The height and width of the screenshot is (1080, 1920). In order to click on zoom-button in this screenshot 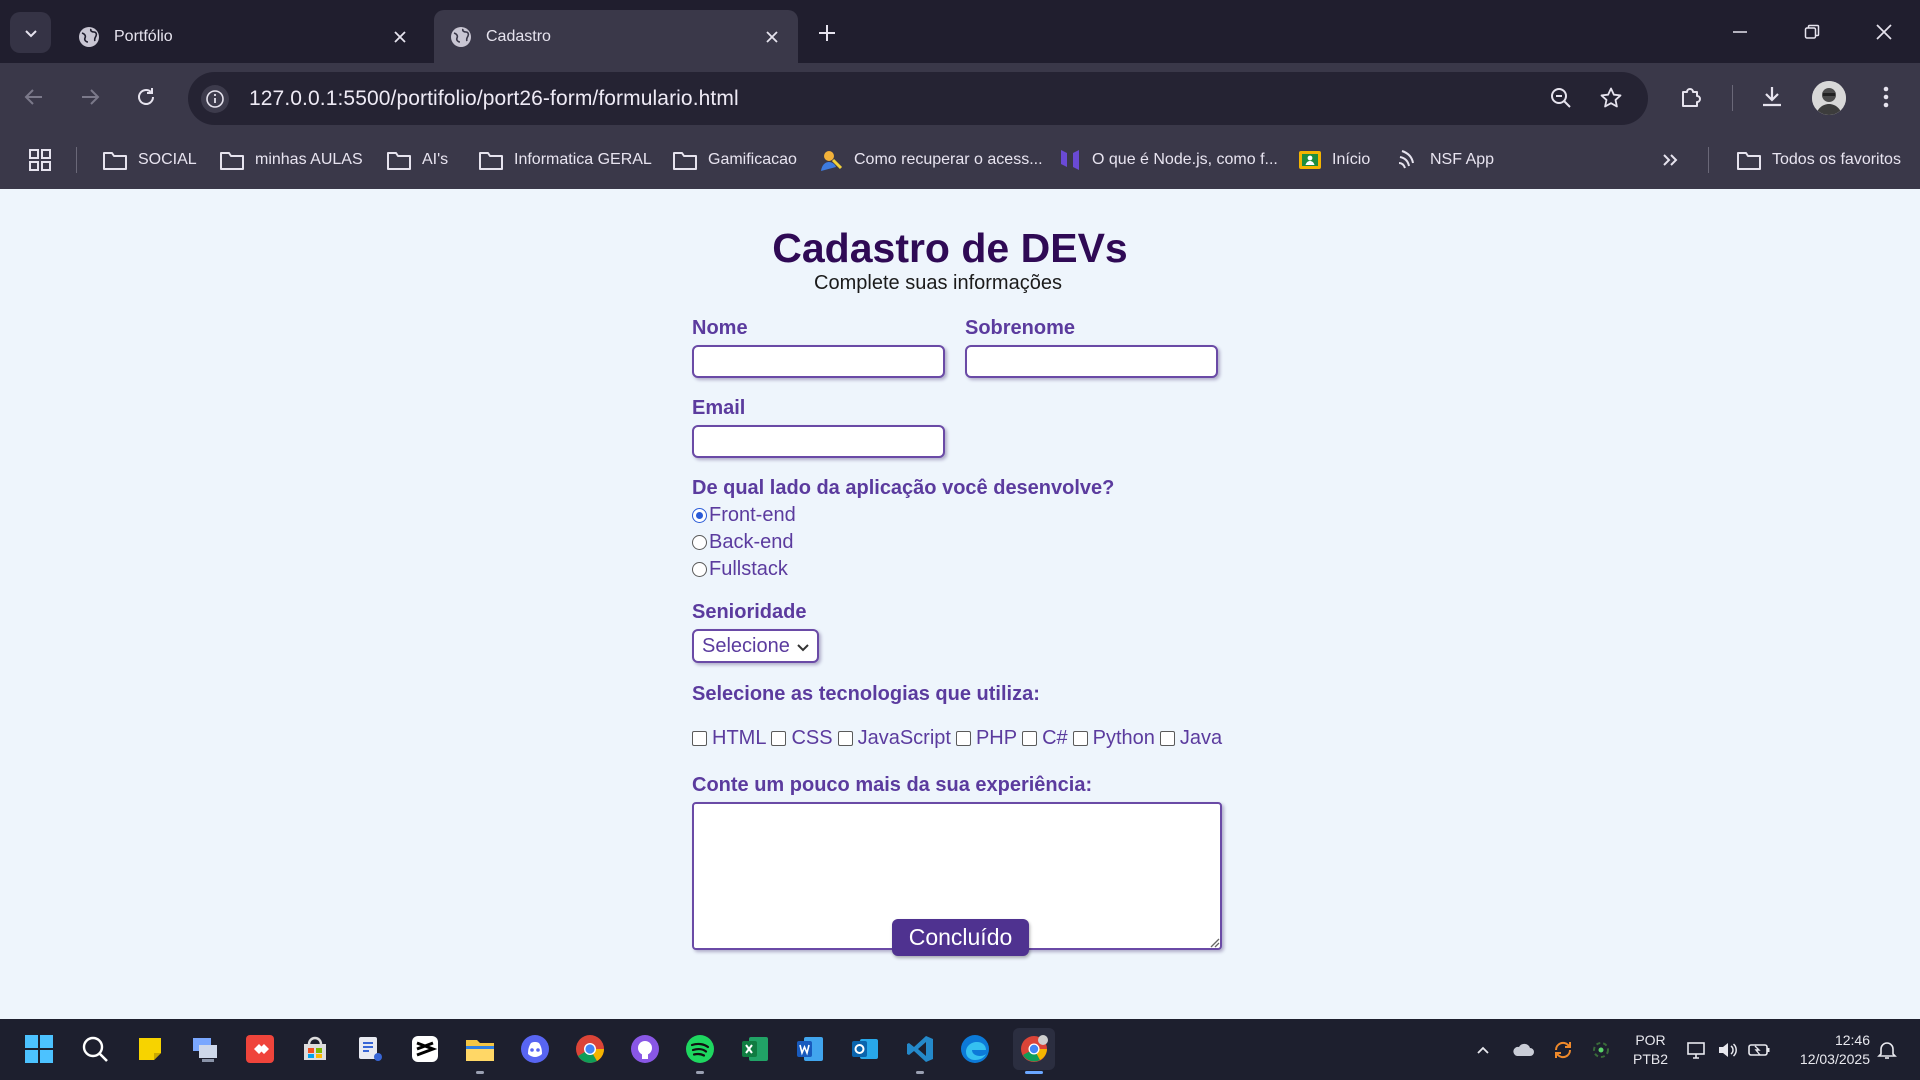, I will do `click(1561, 98)`.